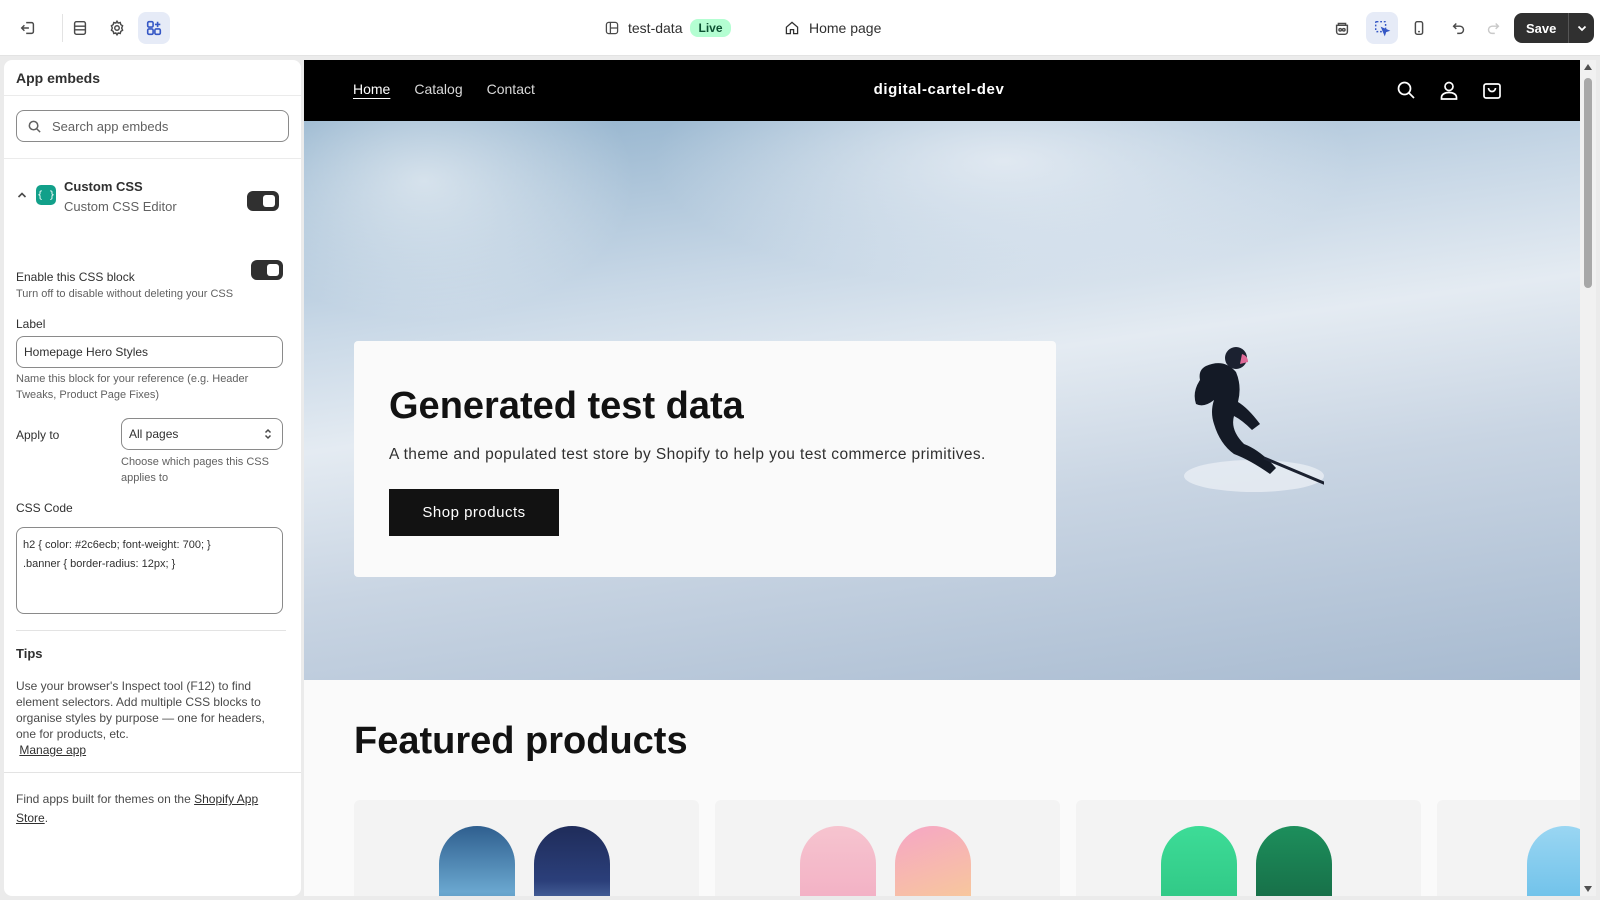 The height and width of the screenshot is (900, 1600). I want to click on css-code-label: CSS Code, so click(44, 508).